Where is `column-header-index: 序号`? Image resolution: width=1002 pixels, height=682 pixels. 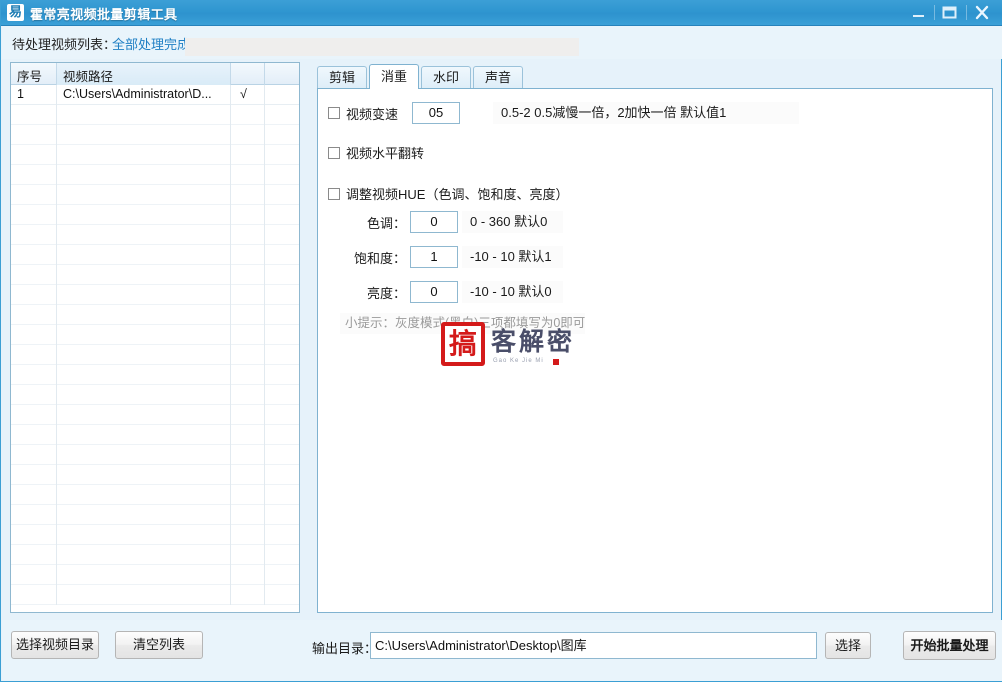 column-header-index: 序号 is located at coordinates (34, 74).